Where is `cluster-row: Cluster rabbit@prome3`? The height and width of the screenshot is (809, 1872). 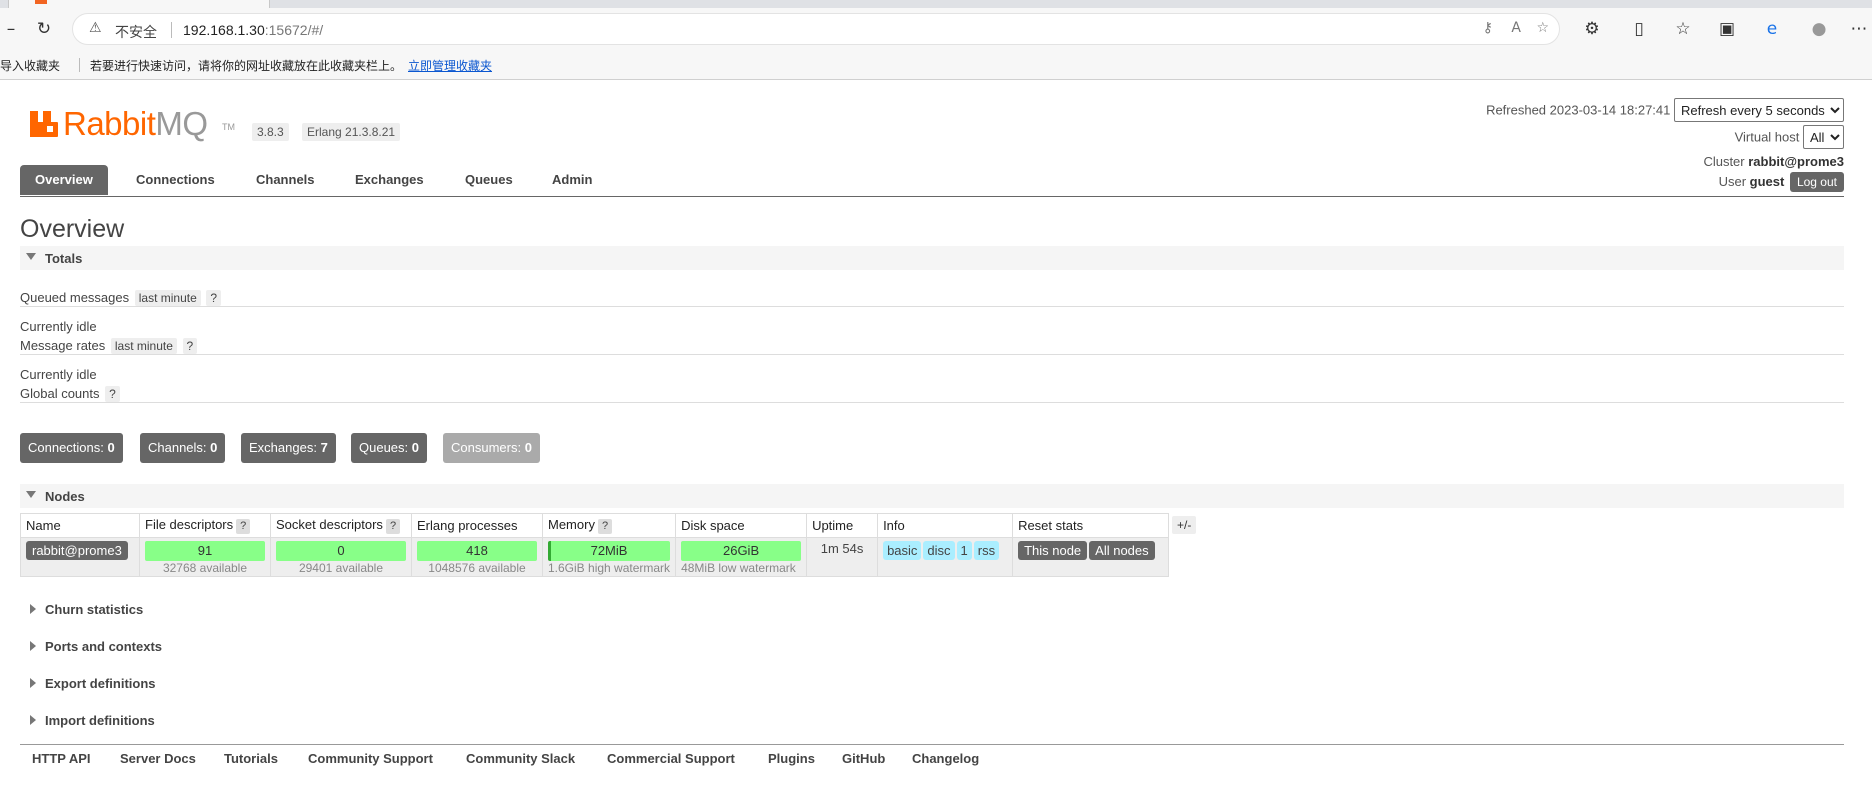 cluster-row: Cluster rabbit@prome3 is located at coordinates (1773, 161).